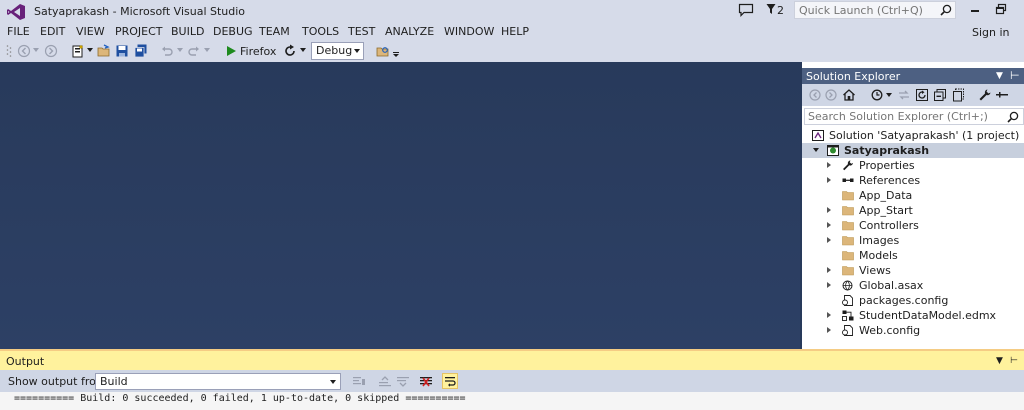 The height and width of the screenshot is (410, 1024). What do you see at coordinates (194, 51) in the screenshot?
I see `redo-icon` at bounding box center [194, 51].